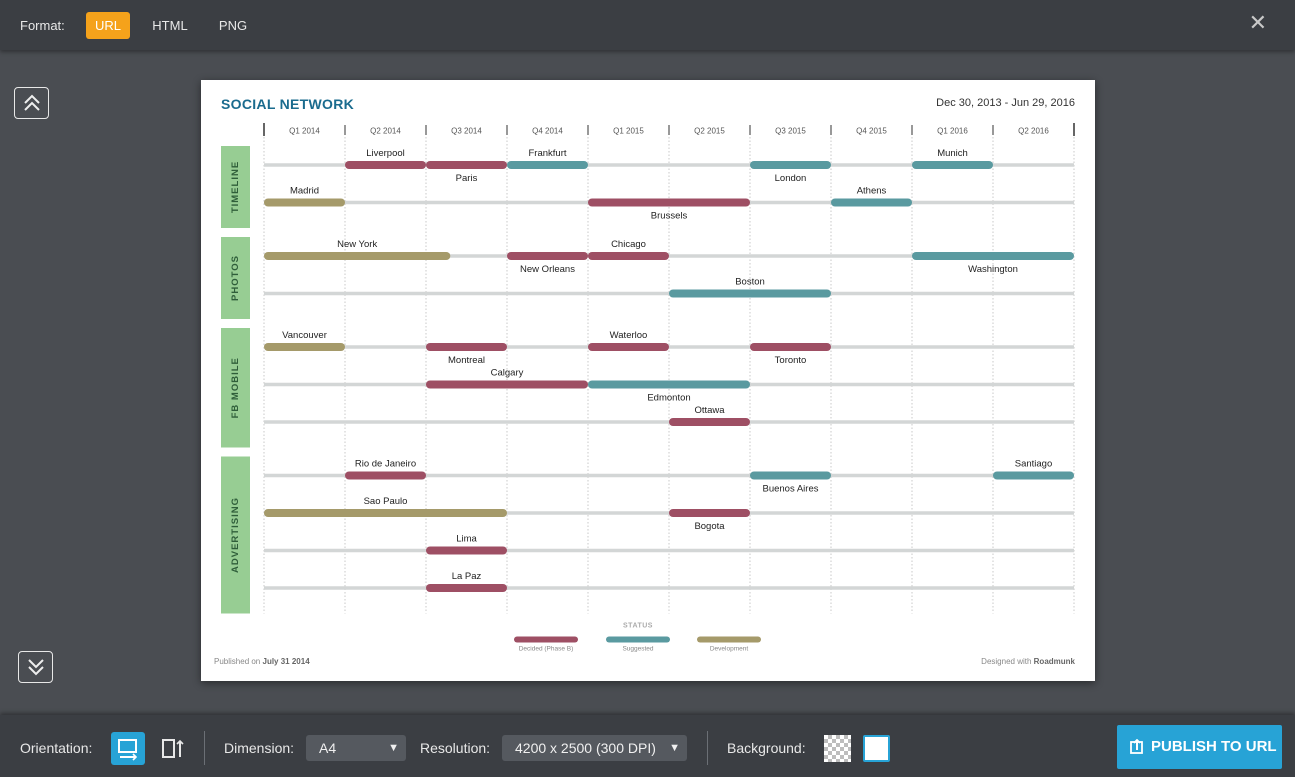 This screenshot has height=777, width=1295. Describe the element at coordinates (304, 191) in the screenshot. I see `roadmap-item-label: Madrid` at that location.